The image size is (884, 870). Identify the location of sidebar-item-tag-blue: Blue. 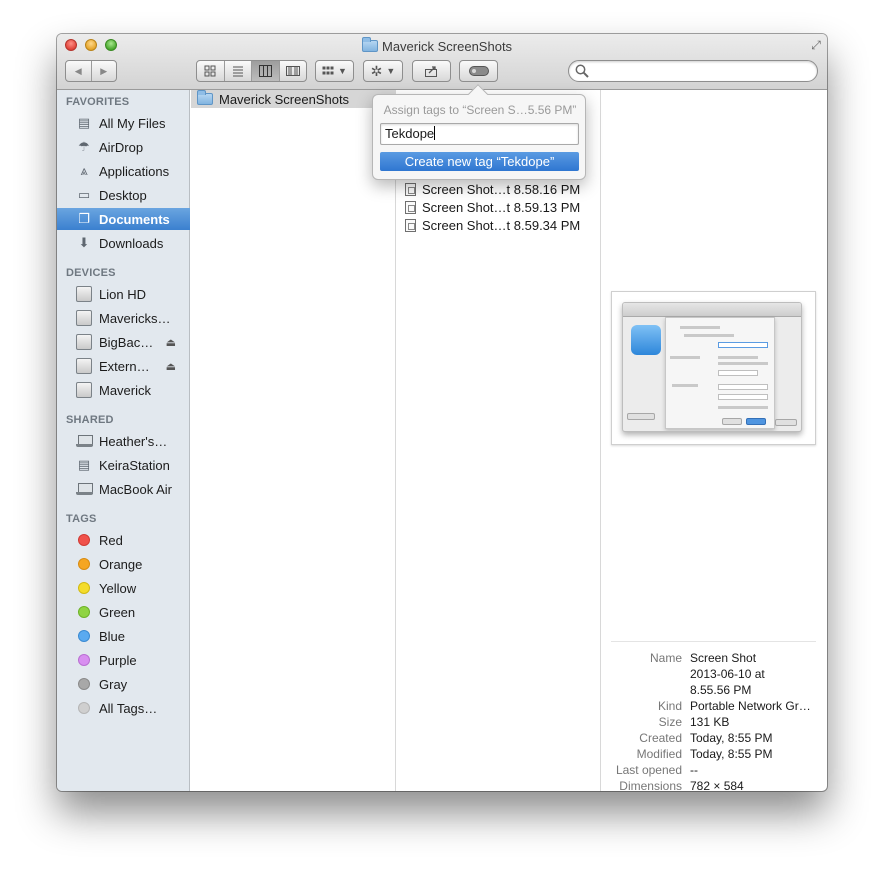
(123, 636).